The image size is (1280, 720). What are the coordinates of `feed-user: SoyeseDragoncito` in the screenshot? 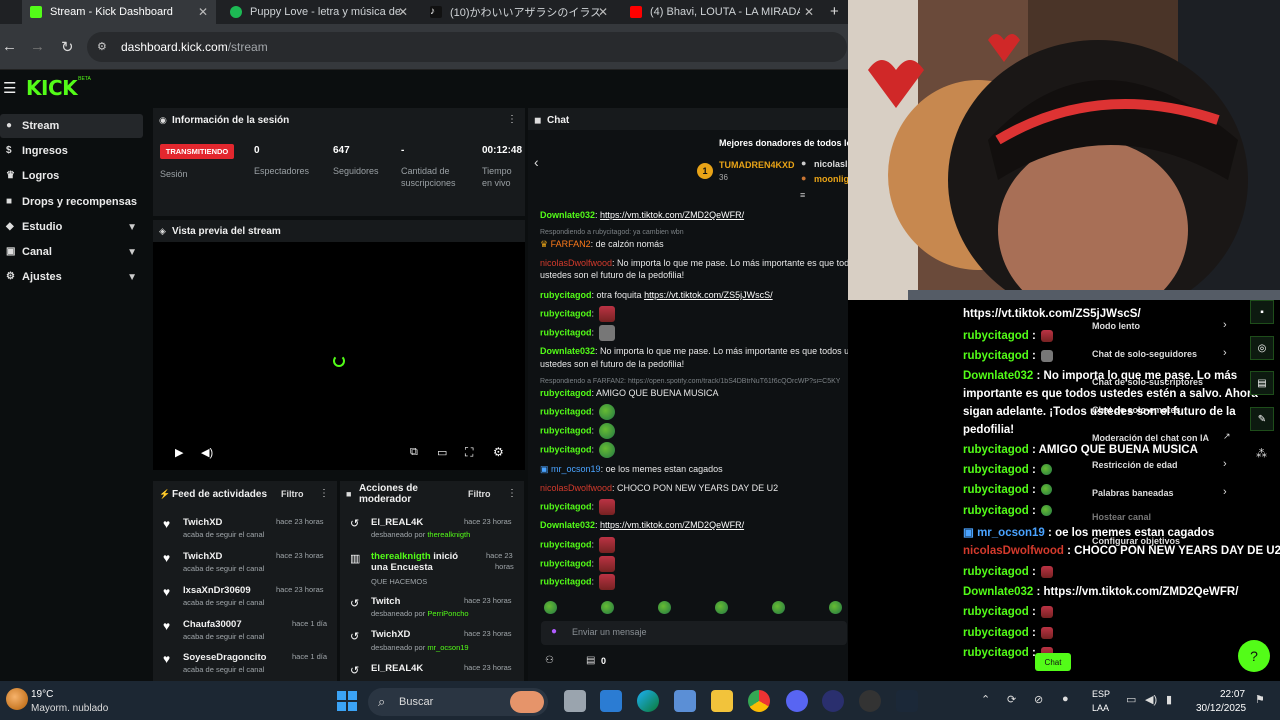 It's located at (224, 657).